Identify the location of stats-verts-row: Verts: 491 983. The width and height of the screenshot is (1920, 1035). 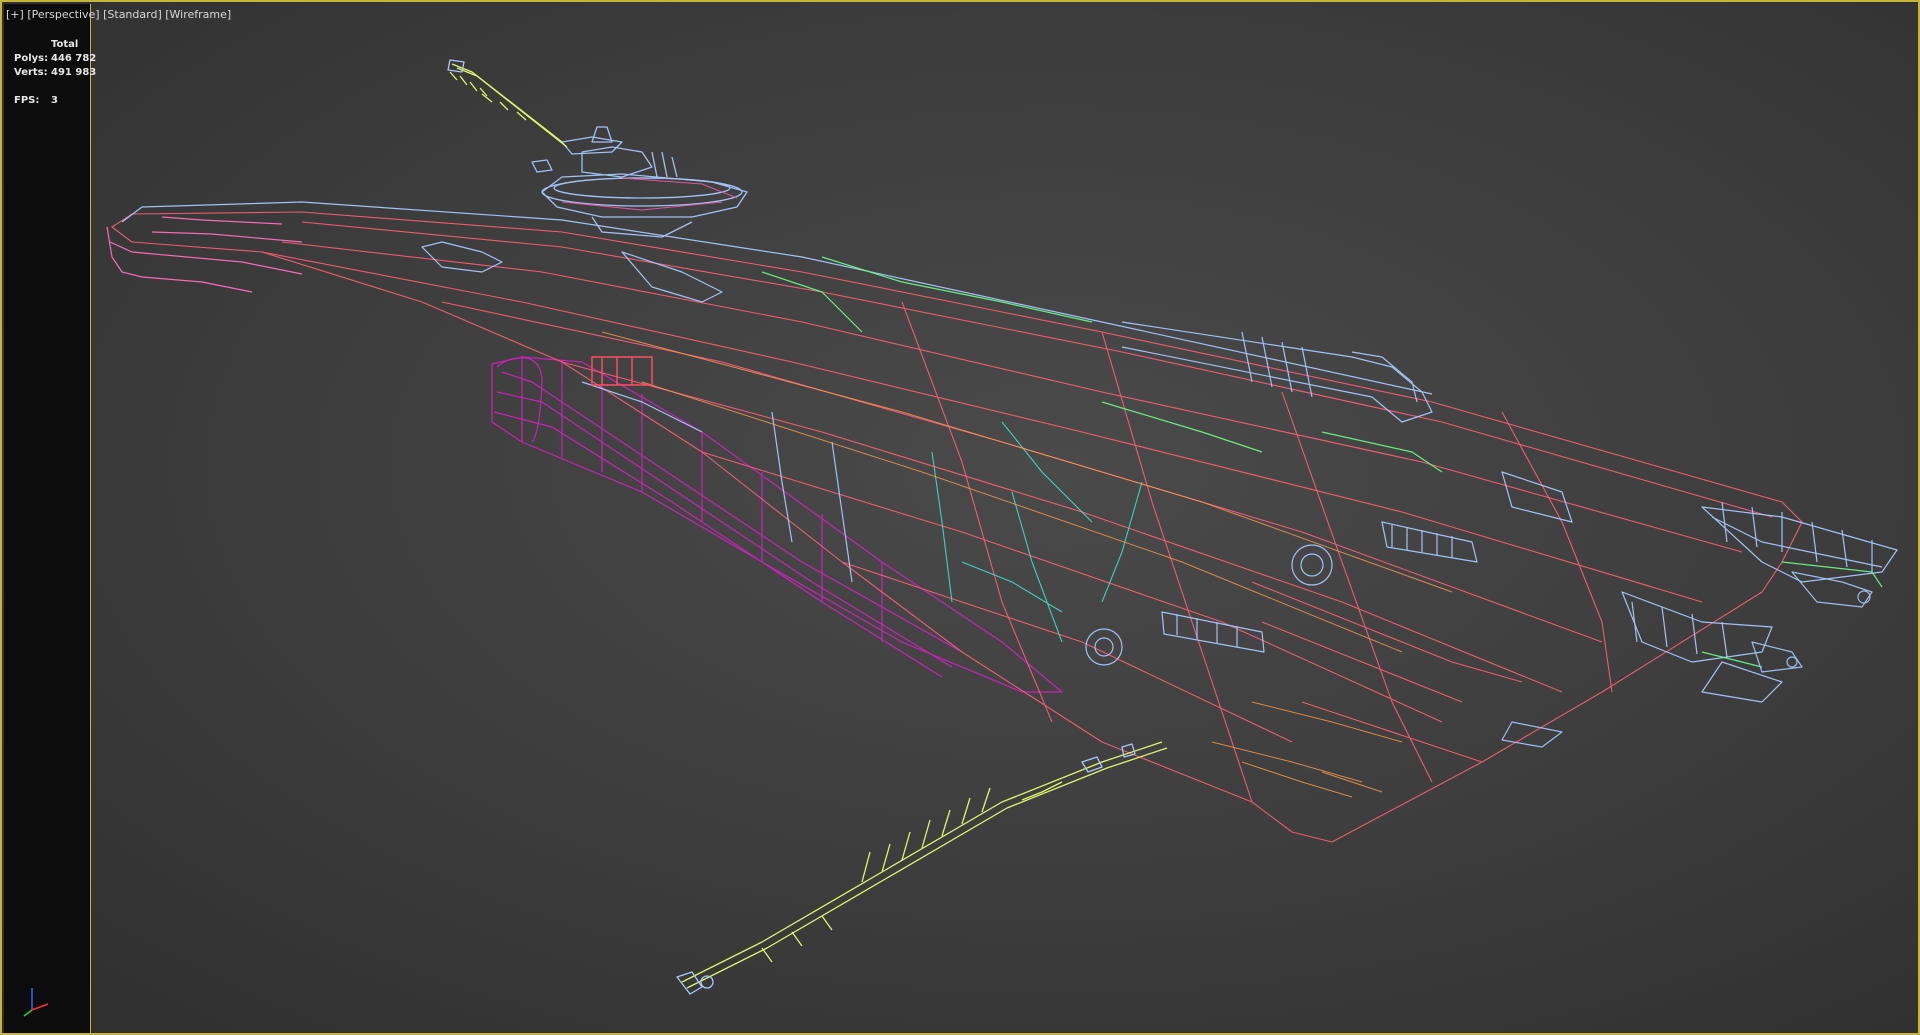
(55, 73).